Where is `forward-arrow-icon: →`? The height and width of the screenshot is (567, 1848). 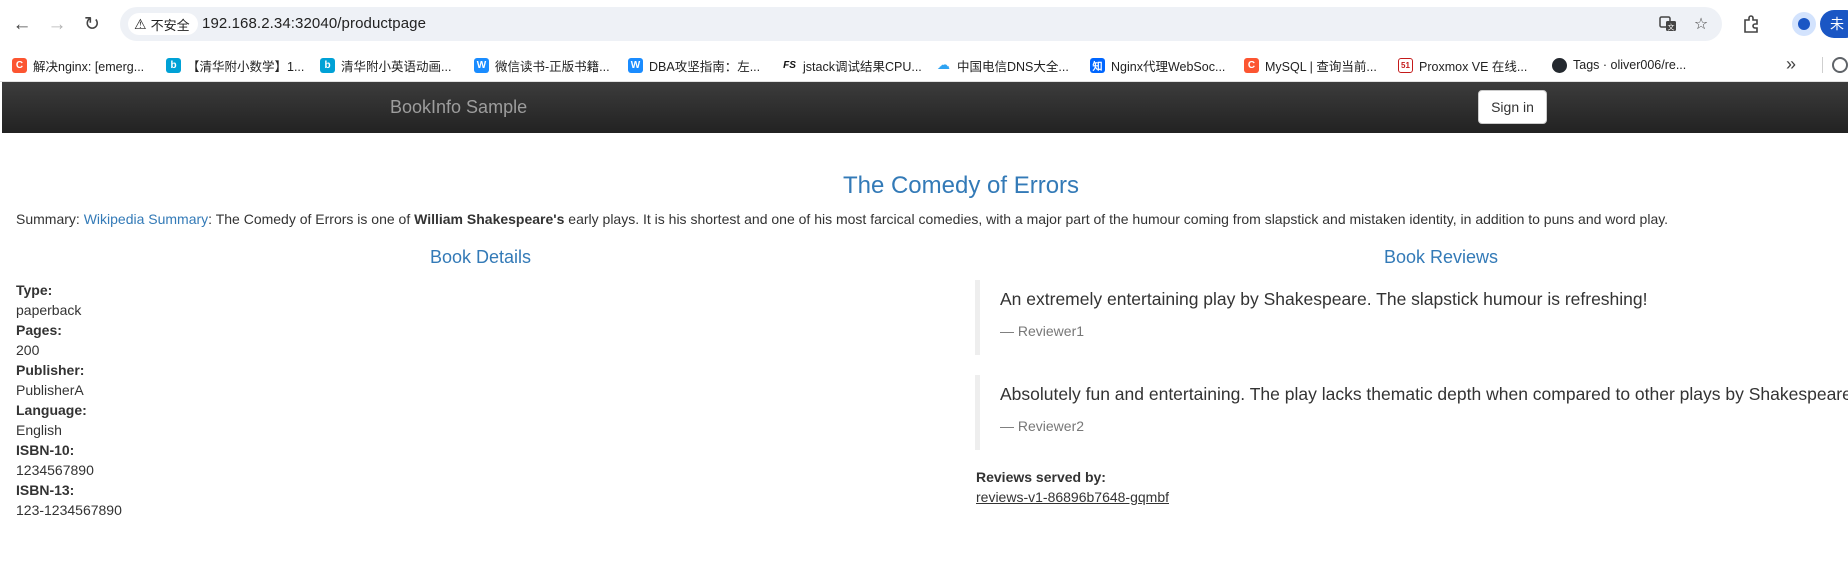 forward-arrow-icon: → is located at coordinates (57, 24).